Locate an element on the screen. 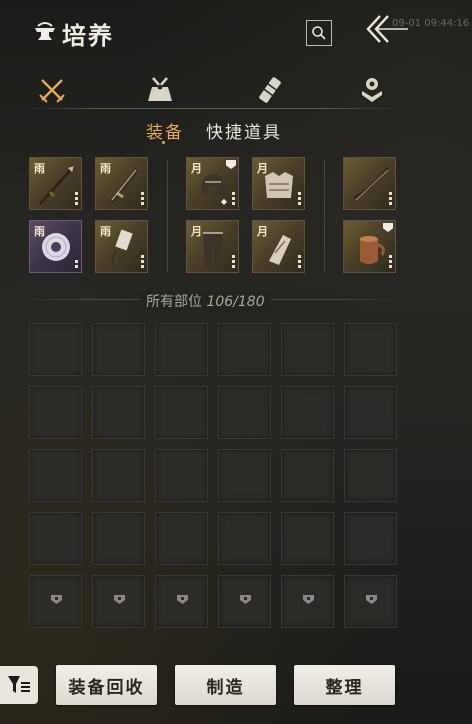 The height and width of the screenshot is (724, 472). bundle-icon is located at coordinates (160, 89).